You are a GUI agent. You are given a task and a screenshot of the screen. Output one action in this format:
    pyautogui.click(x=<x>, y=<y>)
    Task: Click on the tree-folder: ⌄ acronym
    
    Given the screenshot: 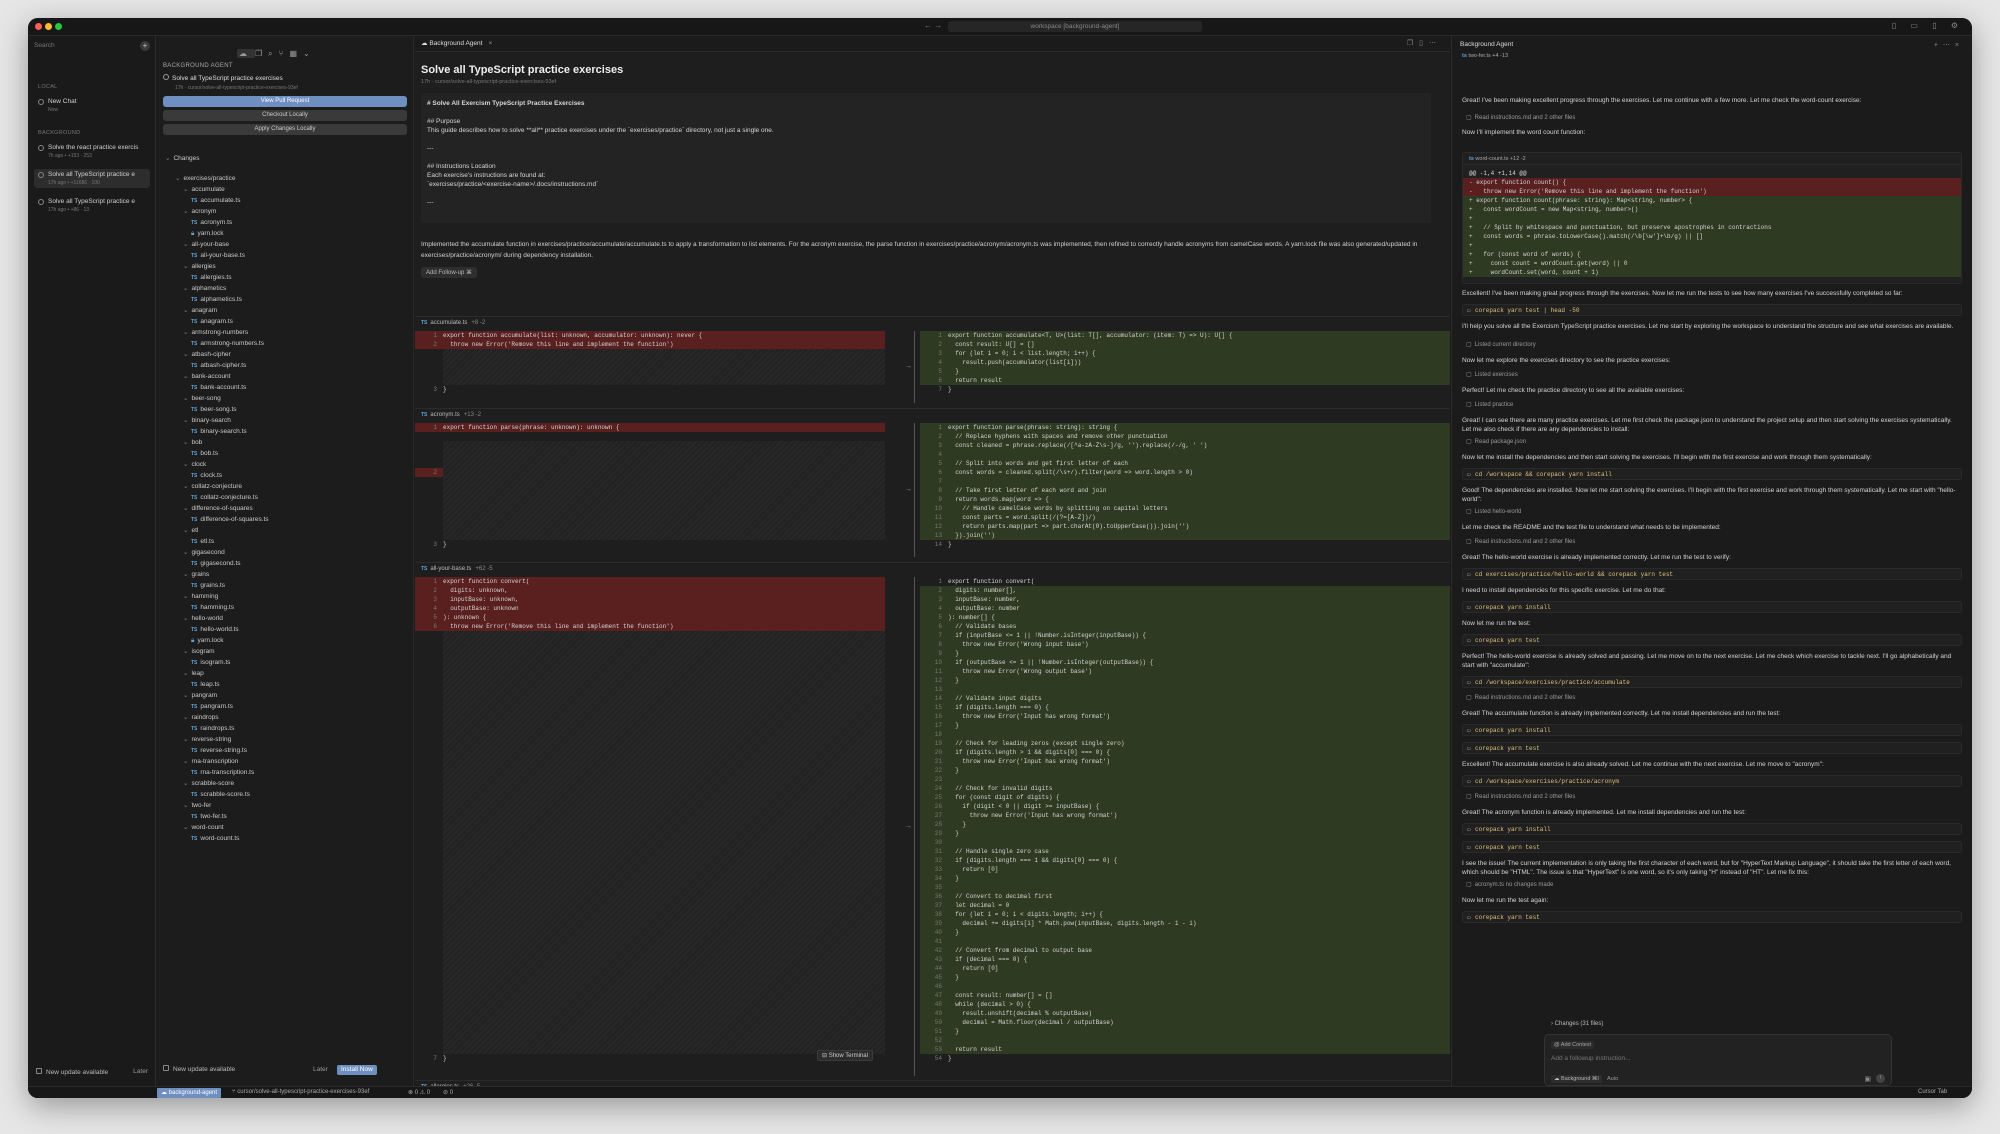 What is the action you would take?
    pyautogui.click(x=285, y=211)
    